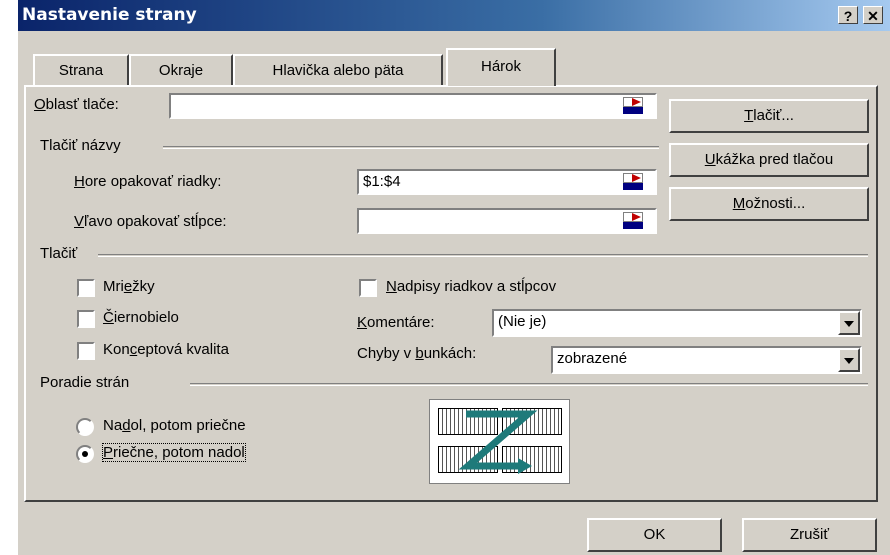 Image resolution: width=890 pixels, height=555 pixels. I want to click on down-then-over-label: Nadol, potom priečne, so click(174, 425).